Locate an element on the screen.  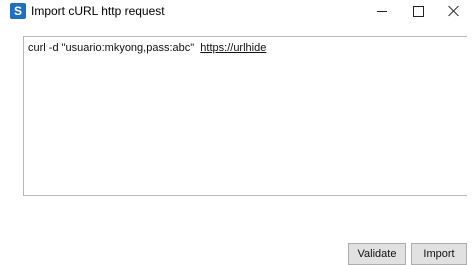
maximize-icon is located at coordinates (418, 11).